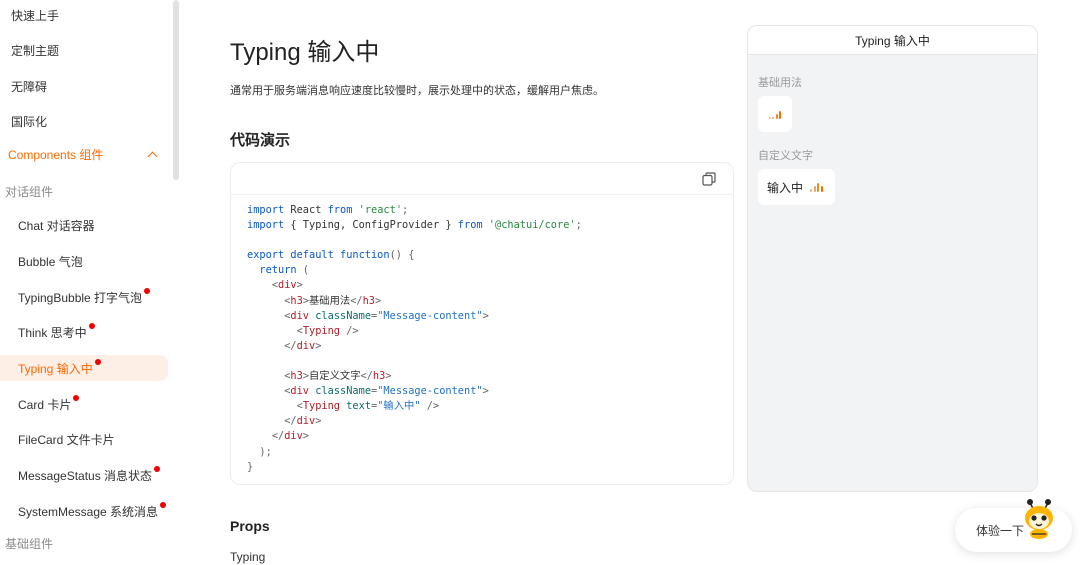  Describe the element at coordinates (80, 297) in the screenshot. I see `sidebar-item-label: TypingBubble 打字气泡` at that location.